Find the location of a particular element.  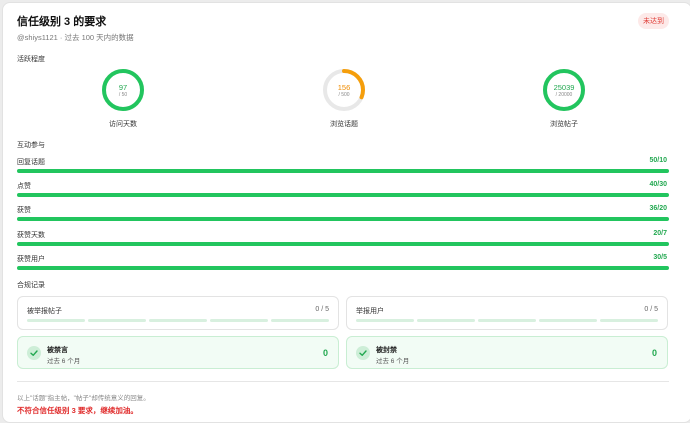

progress-bar-liked-users is located at coordinates (343, 268).